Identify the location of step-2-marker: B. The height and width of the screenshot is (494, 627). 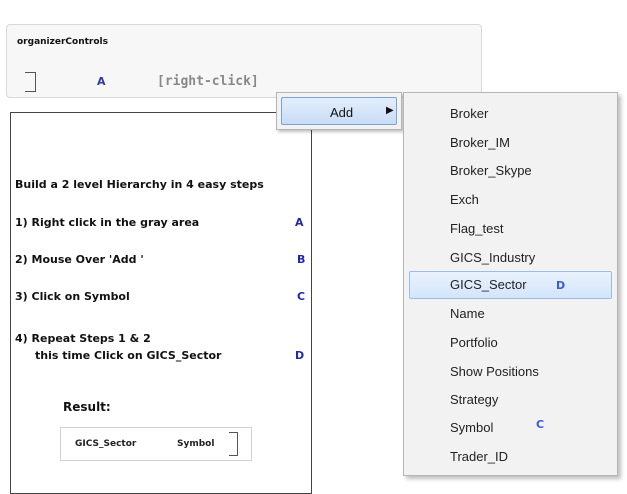
(301, 259).